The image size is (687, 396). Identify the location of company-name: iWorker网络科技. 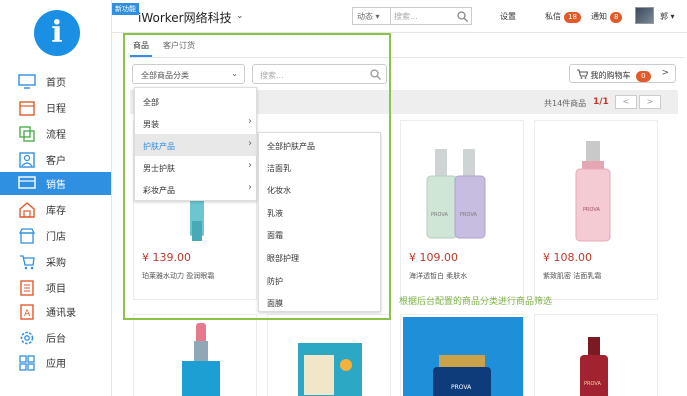
(185, 17).